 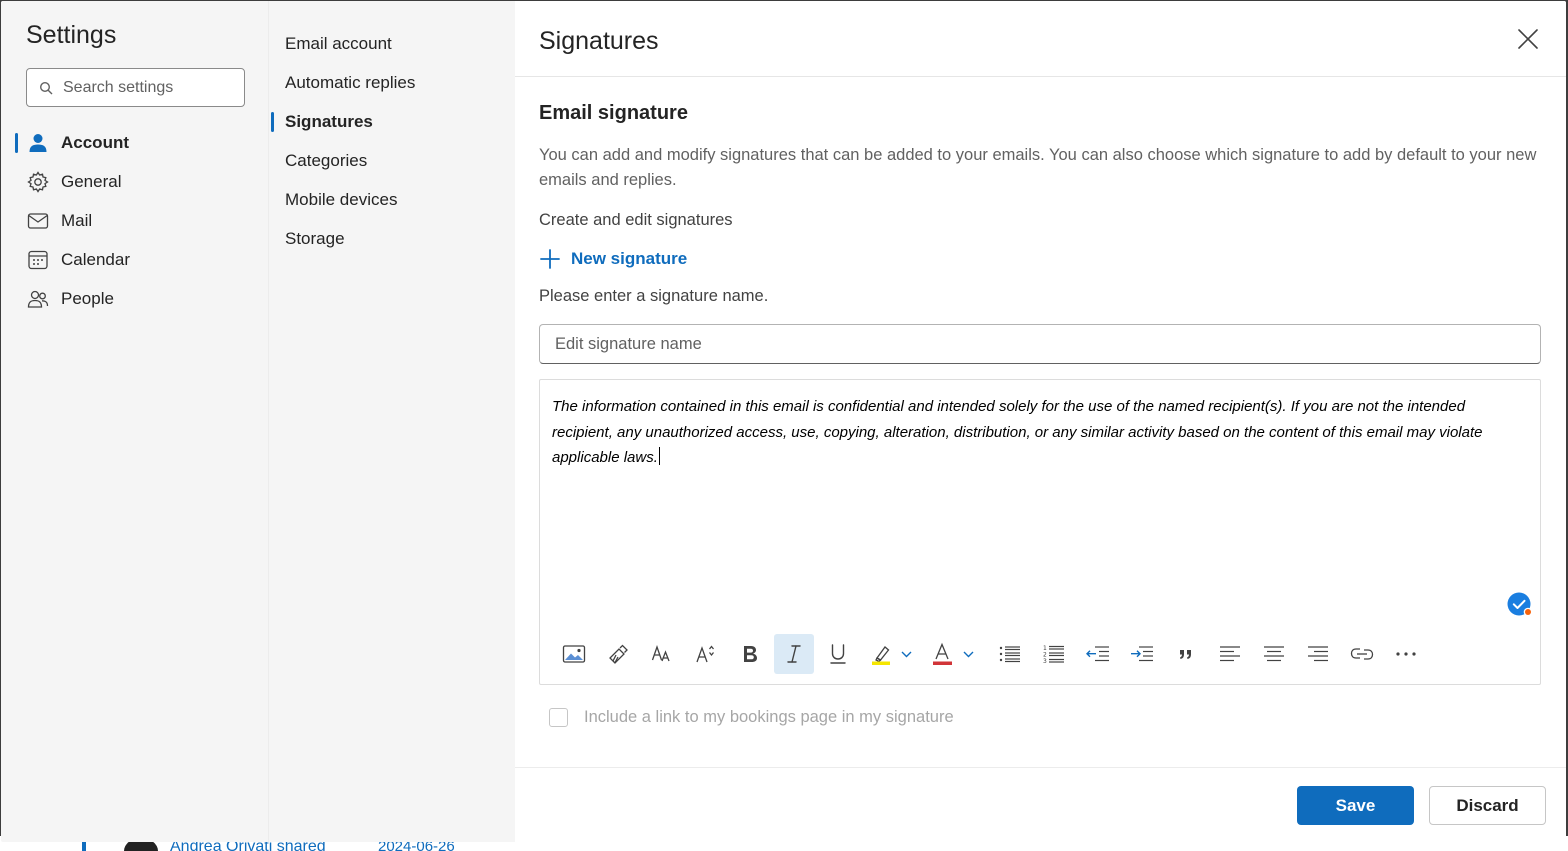 I want to click on italic-button, so click(x=794, y=654).